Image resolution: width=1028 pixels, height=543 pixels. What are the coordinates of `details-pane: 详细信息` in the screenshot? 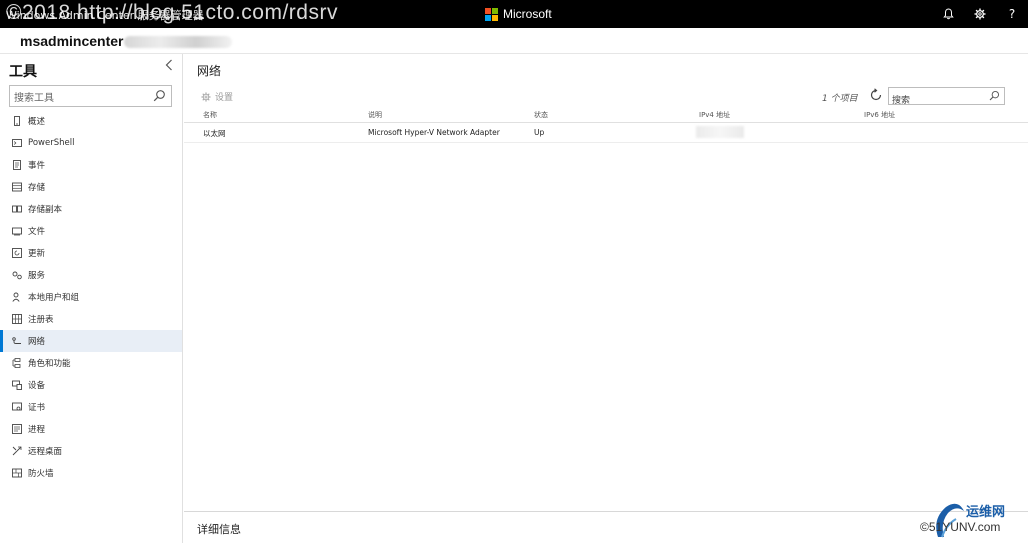 It's located at (606, 527).